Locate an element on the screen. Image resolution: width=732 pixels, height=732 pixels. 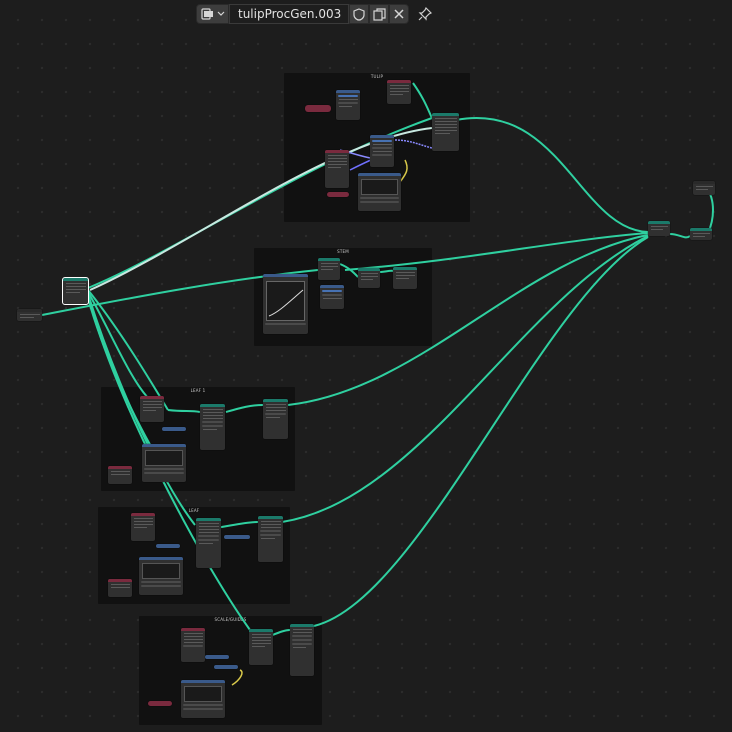
stem-output-node is located at coordinates (405, 278).